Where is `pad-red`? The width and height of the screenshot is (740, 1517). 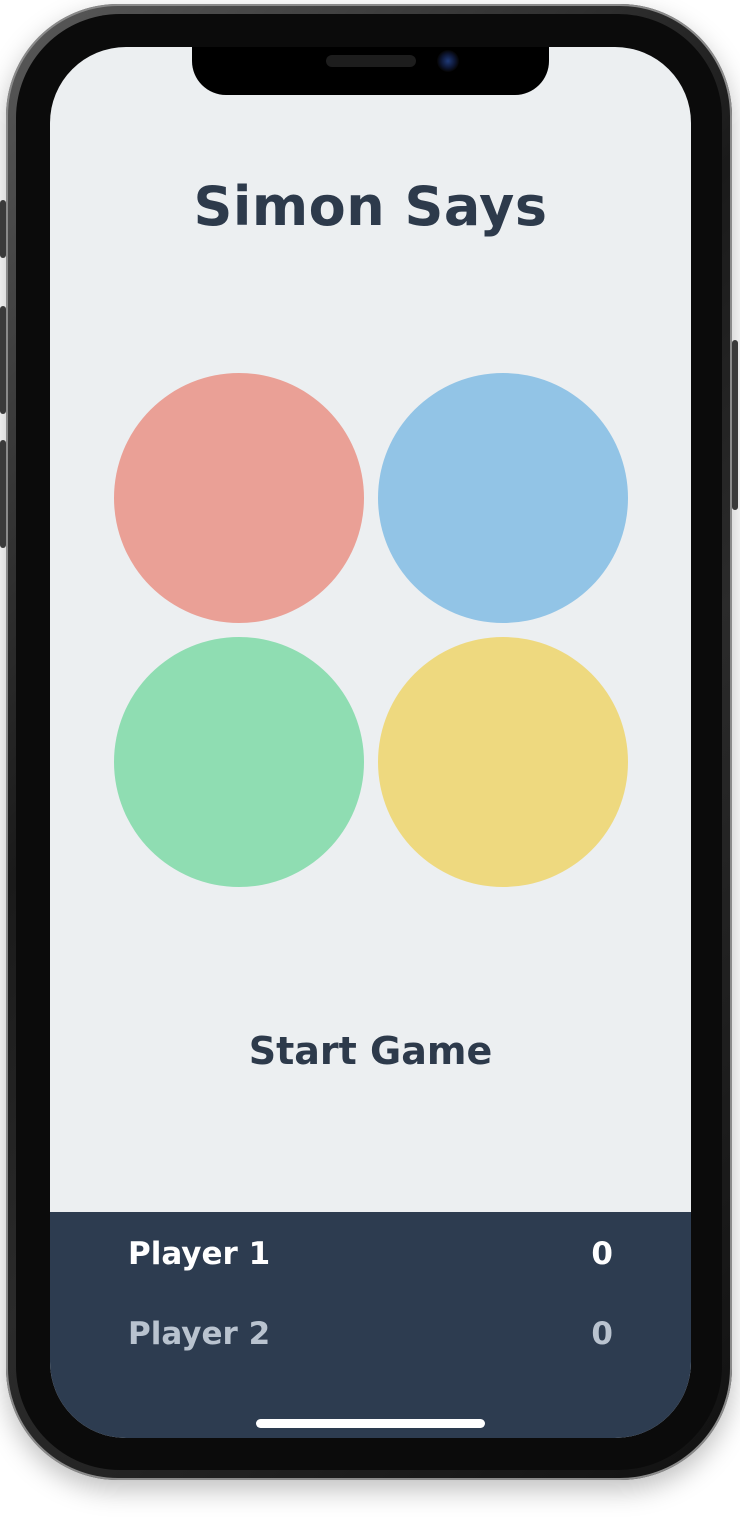 pad-red is located at coordinates (239, 498).